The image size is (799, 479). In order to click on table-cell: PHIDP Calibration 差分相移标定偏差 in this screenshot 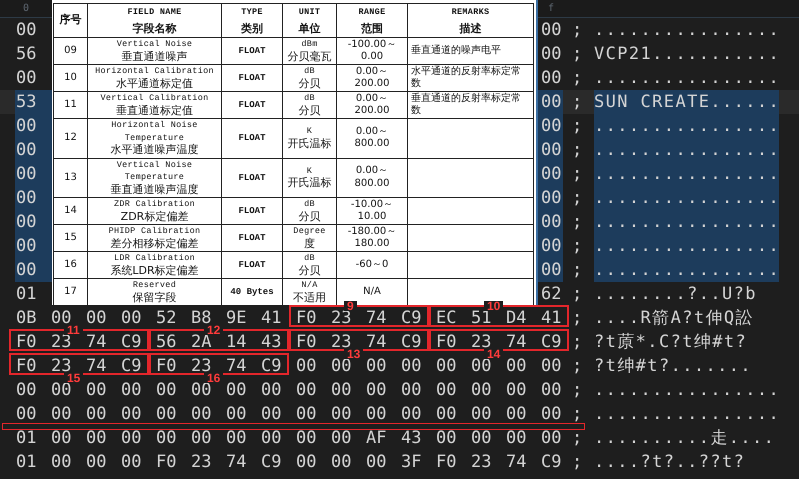, I will do `click(155, 238)`.